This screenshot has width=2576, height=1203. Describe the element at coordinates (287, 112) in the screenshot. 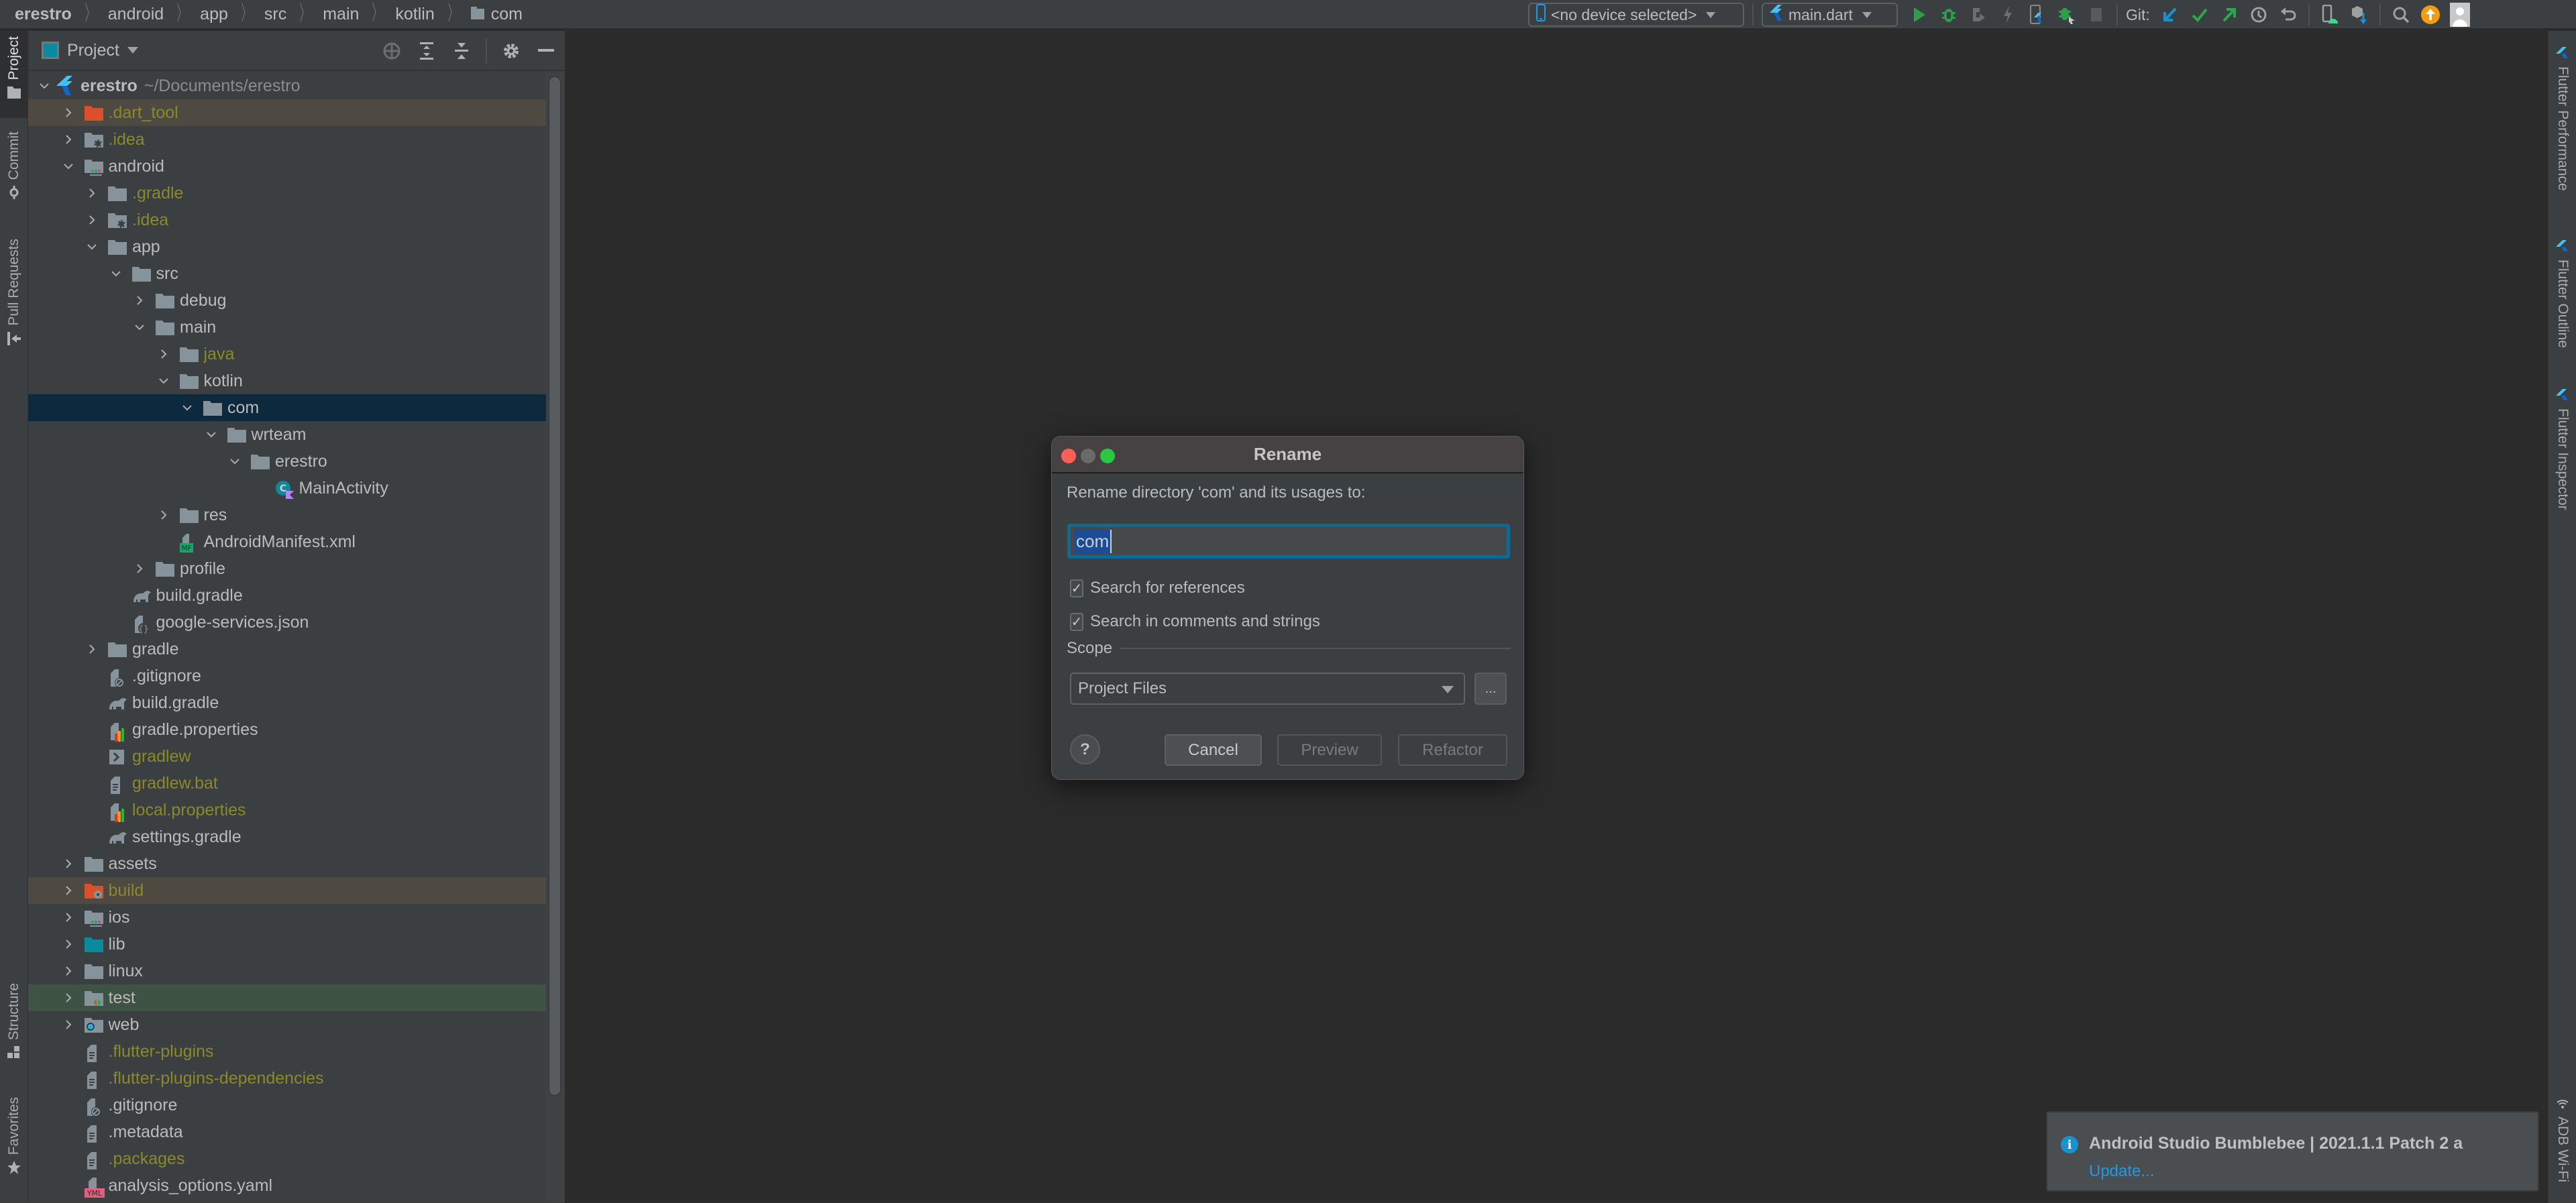

I see `tree-item-dart-tool: .dart_tool` at that location.